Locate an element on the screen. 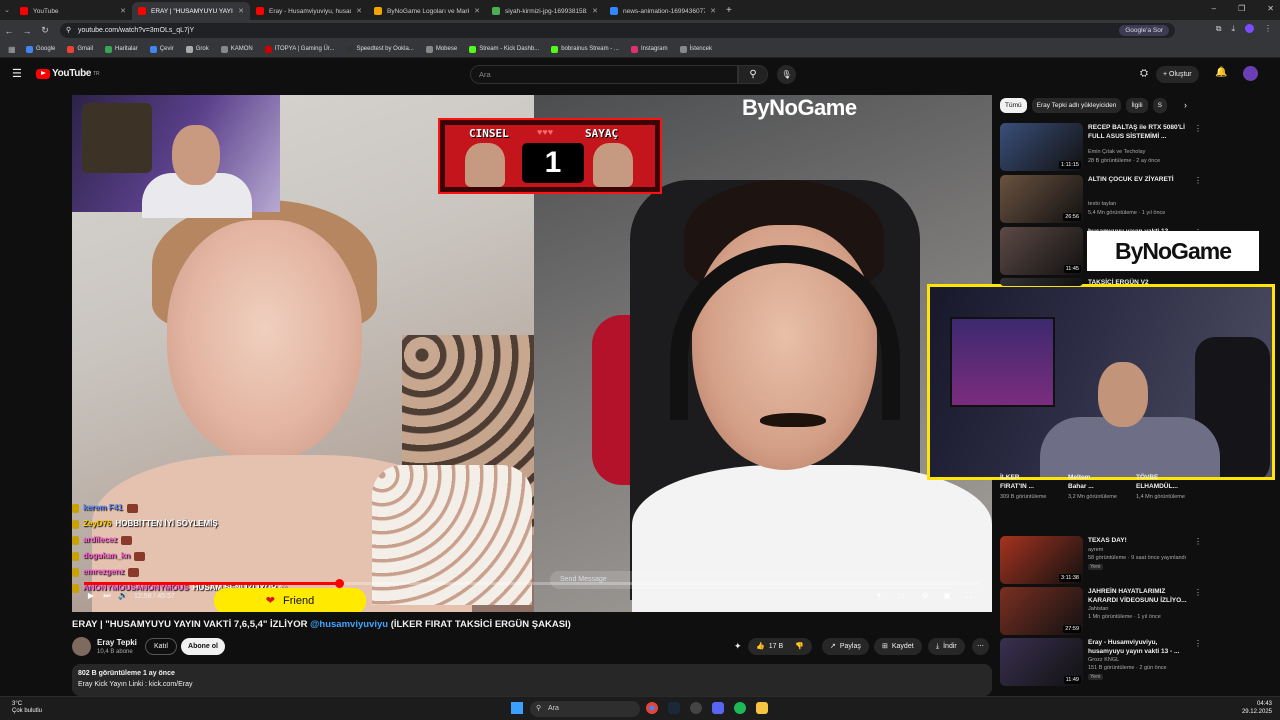 Image resolution: width=1280 pixels, height=720 pixels. reload-icon: ↻ is located at coordinates (45, 30).